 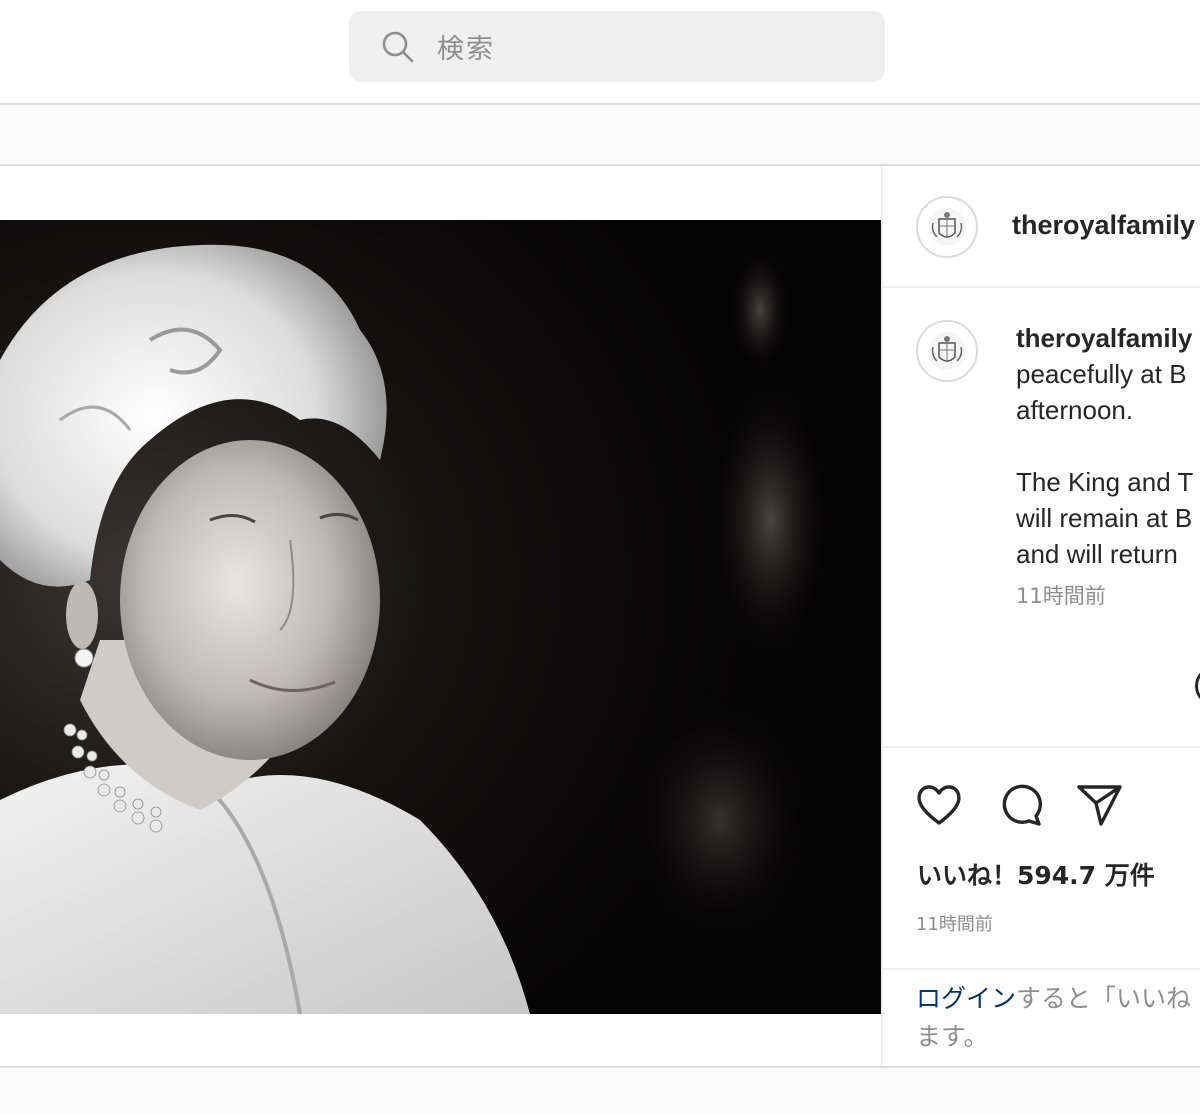 I want to click on nav-band, so click(x=600, y=135).